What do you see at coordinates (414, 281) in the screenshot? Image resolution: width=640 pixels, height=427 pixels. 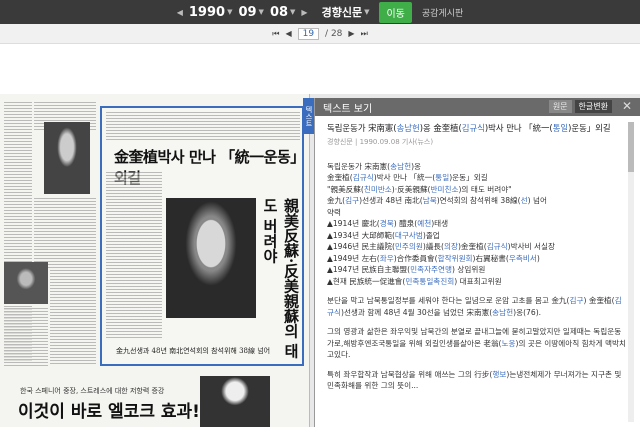 I see `text-line: ▲현재 民族統一促進會(민족통일촉진회) 대표최고위원` at bounding box center [414, 281].